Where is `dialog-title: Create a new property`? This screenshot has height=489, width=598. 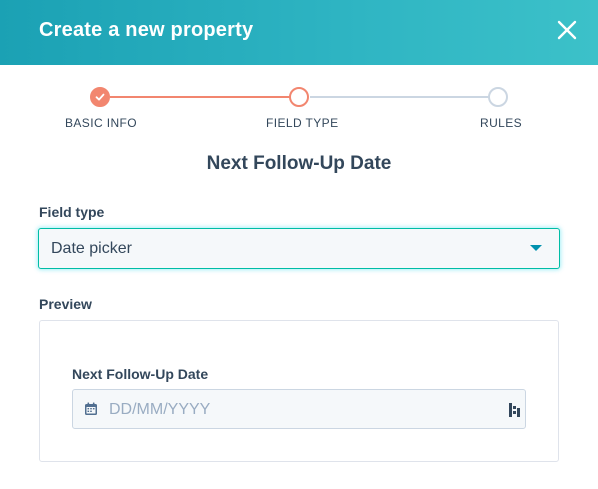
dialog-title: Create a new property is located at coordinates (146, 30).